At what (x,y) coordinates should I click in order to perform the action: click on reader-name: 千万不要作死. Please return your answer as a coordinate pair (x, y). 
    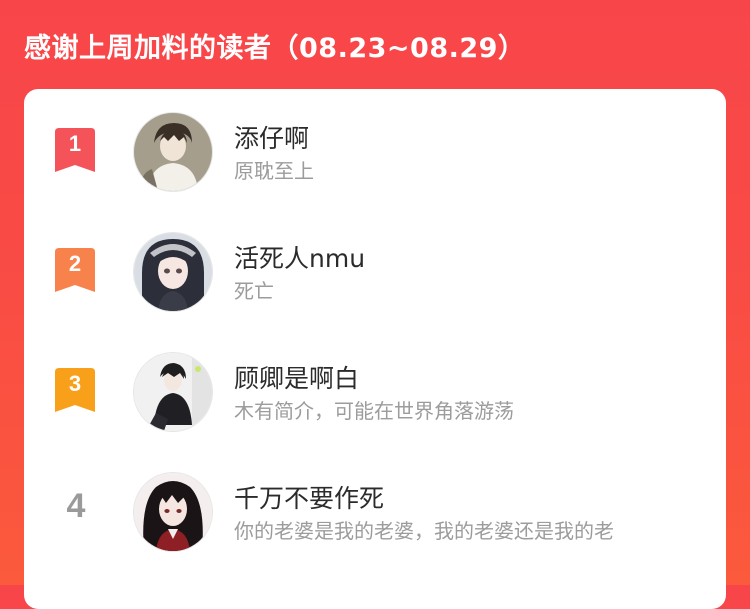
    Looking at the image, I should click on (309, 498).